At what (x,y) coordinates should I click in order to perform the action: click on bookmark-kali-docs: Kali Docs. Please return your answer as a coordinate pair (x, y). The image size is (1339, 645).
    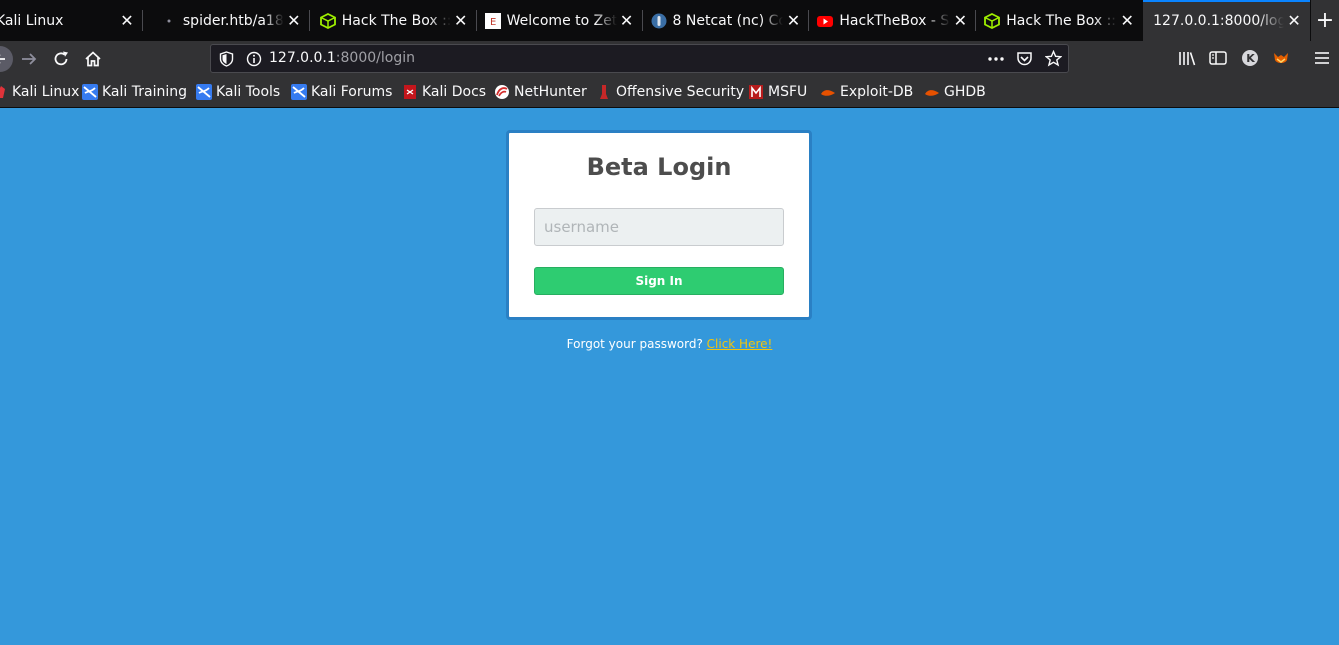
    Looking at the image, I should click on (444, 92).